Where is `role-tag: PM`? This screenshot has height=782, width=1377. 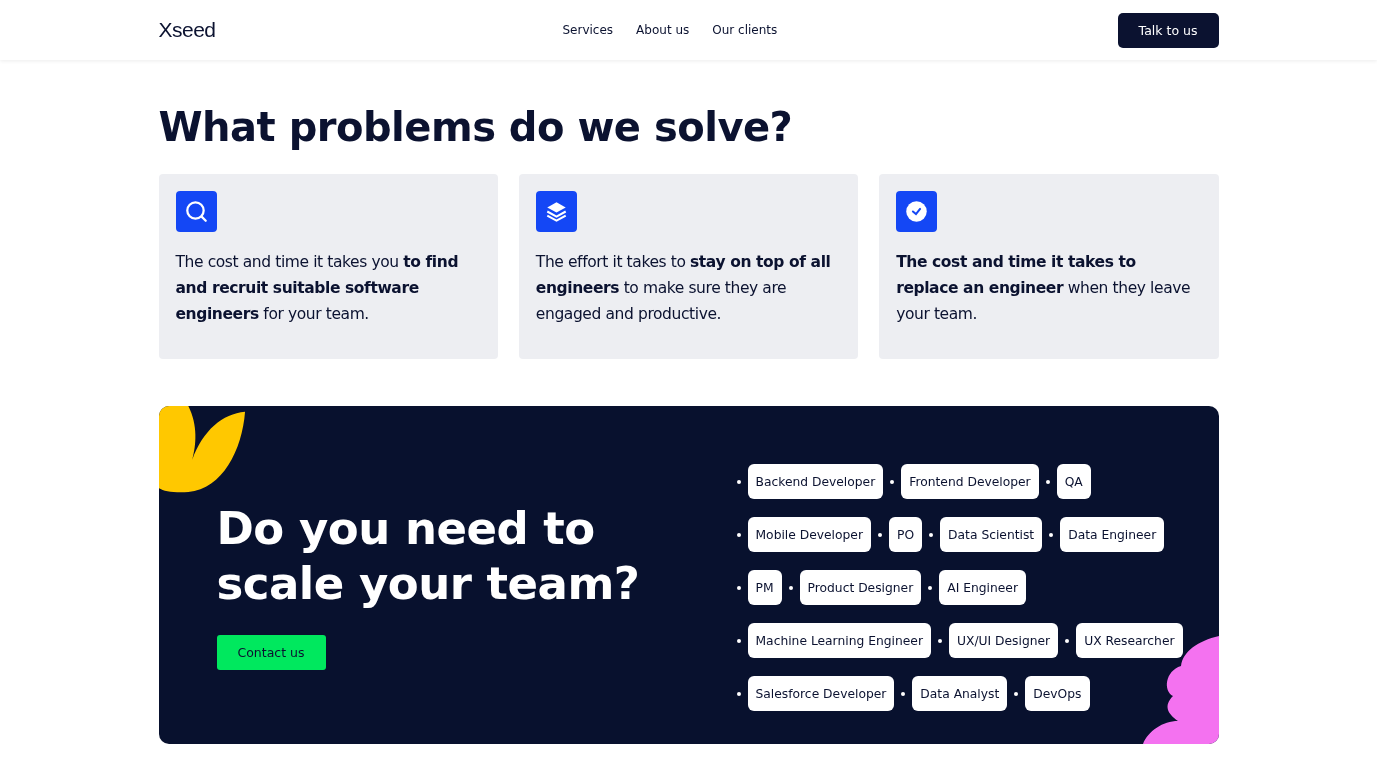 role-tag: PM is located at coordinates (764, 587).